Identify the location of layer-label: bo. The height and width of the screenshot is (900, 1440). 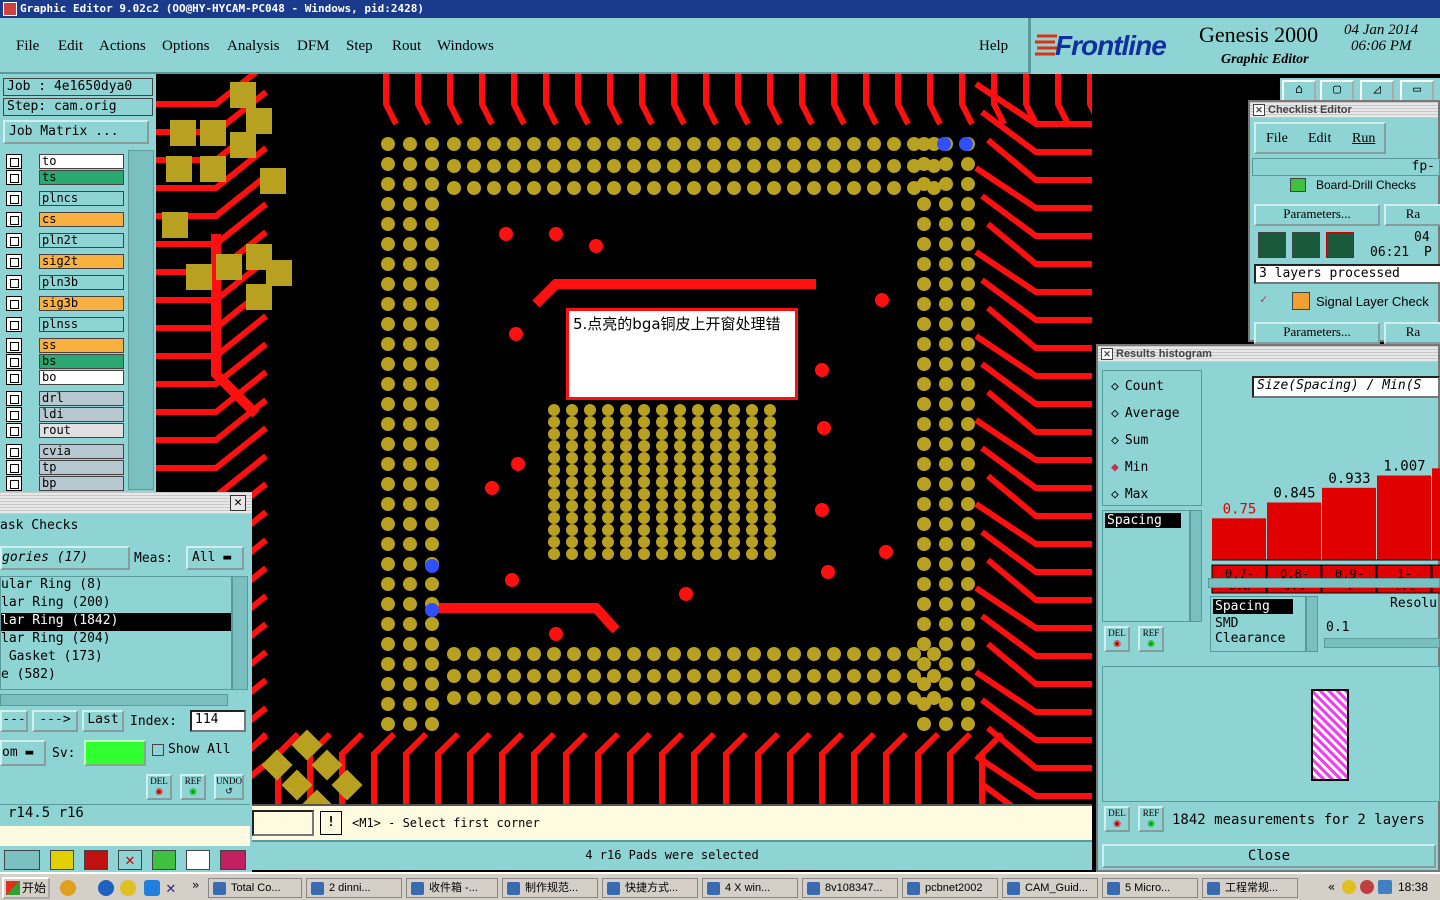
(81, 377).